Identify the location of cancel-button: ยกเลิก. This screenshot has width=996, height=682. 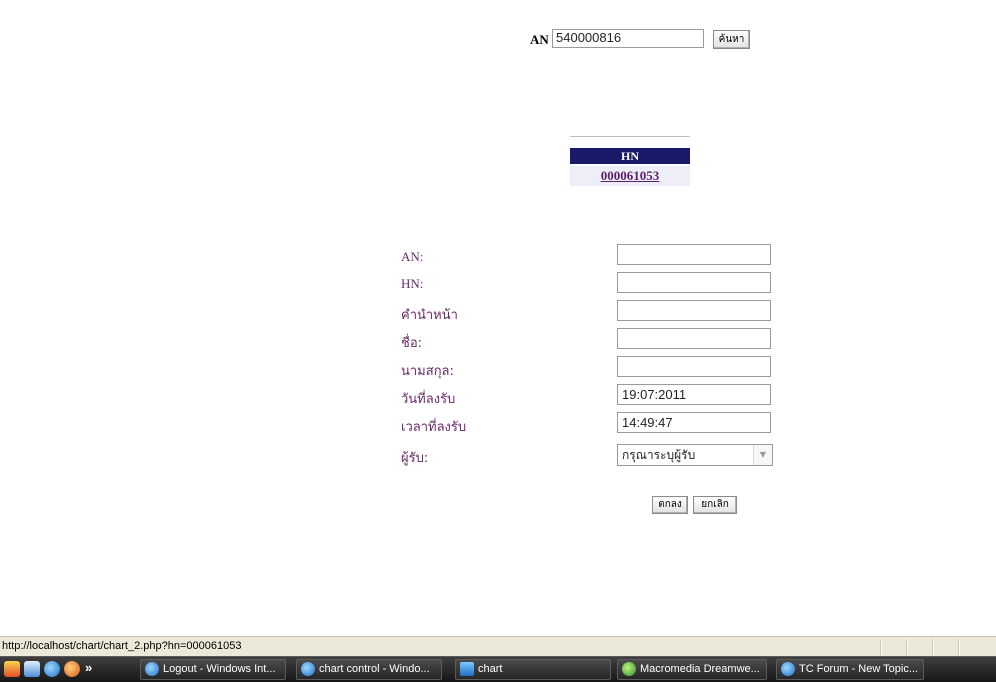
(715, 505).